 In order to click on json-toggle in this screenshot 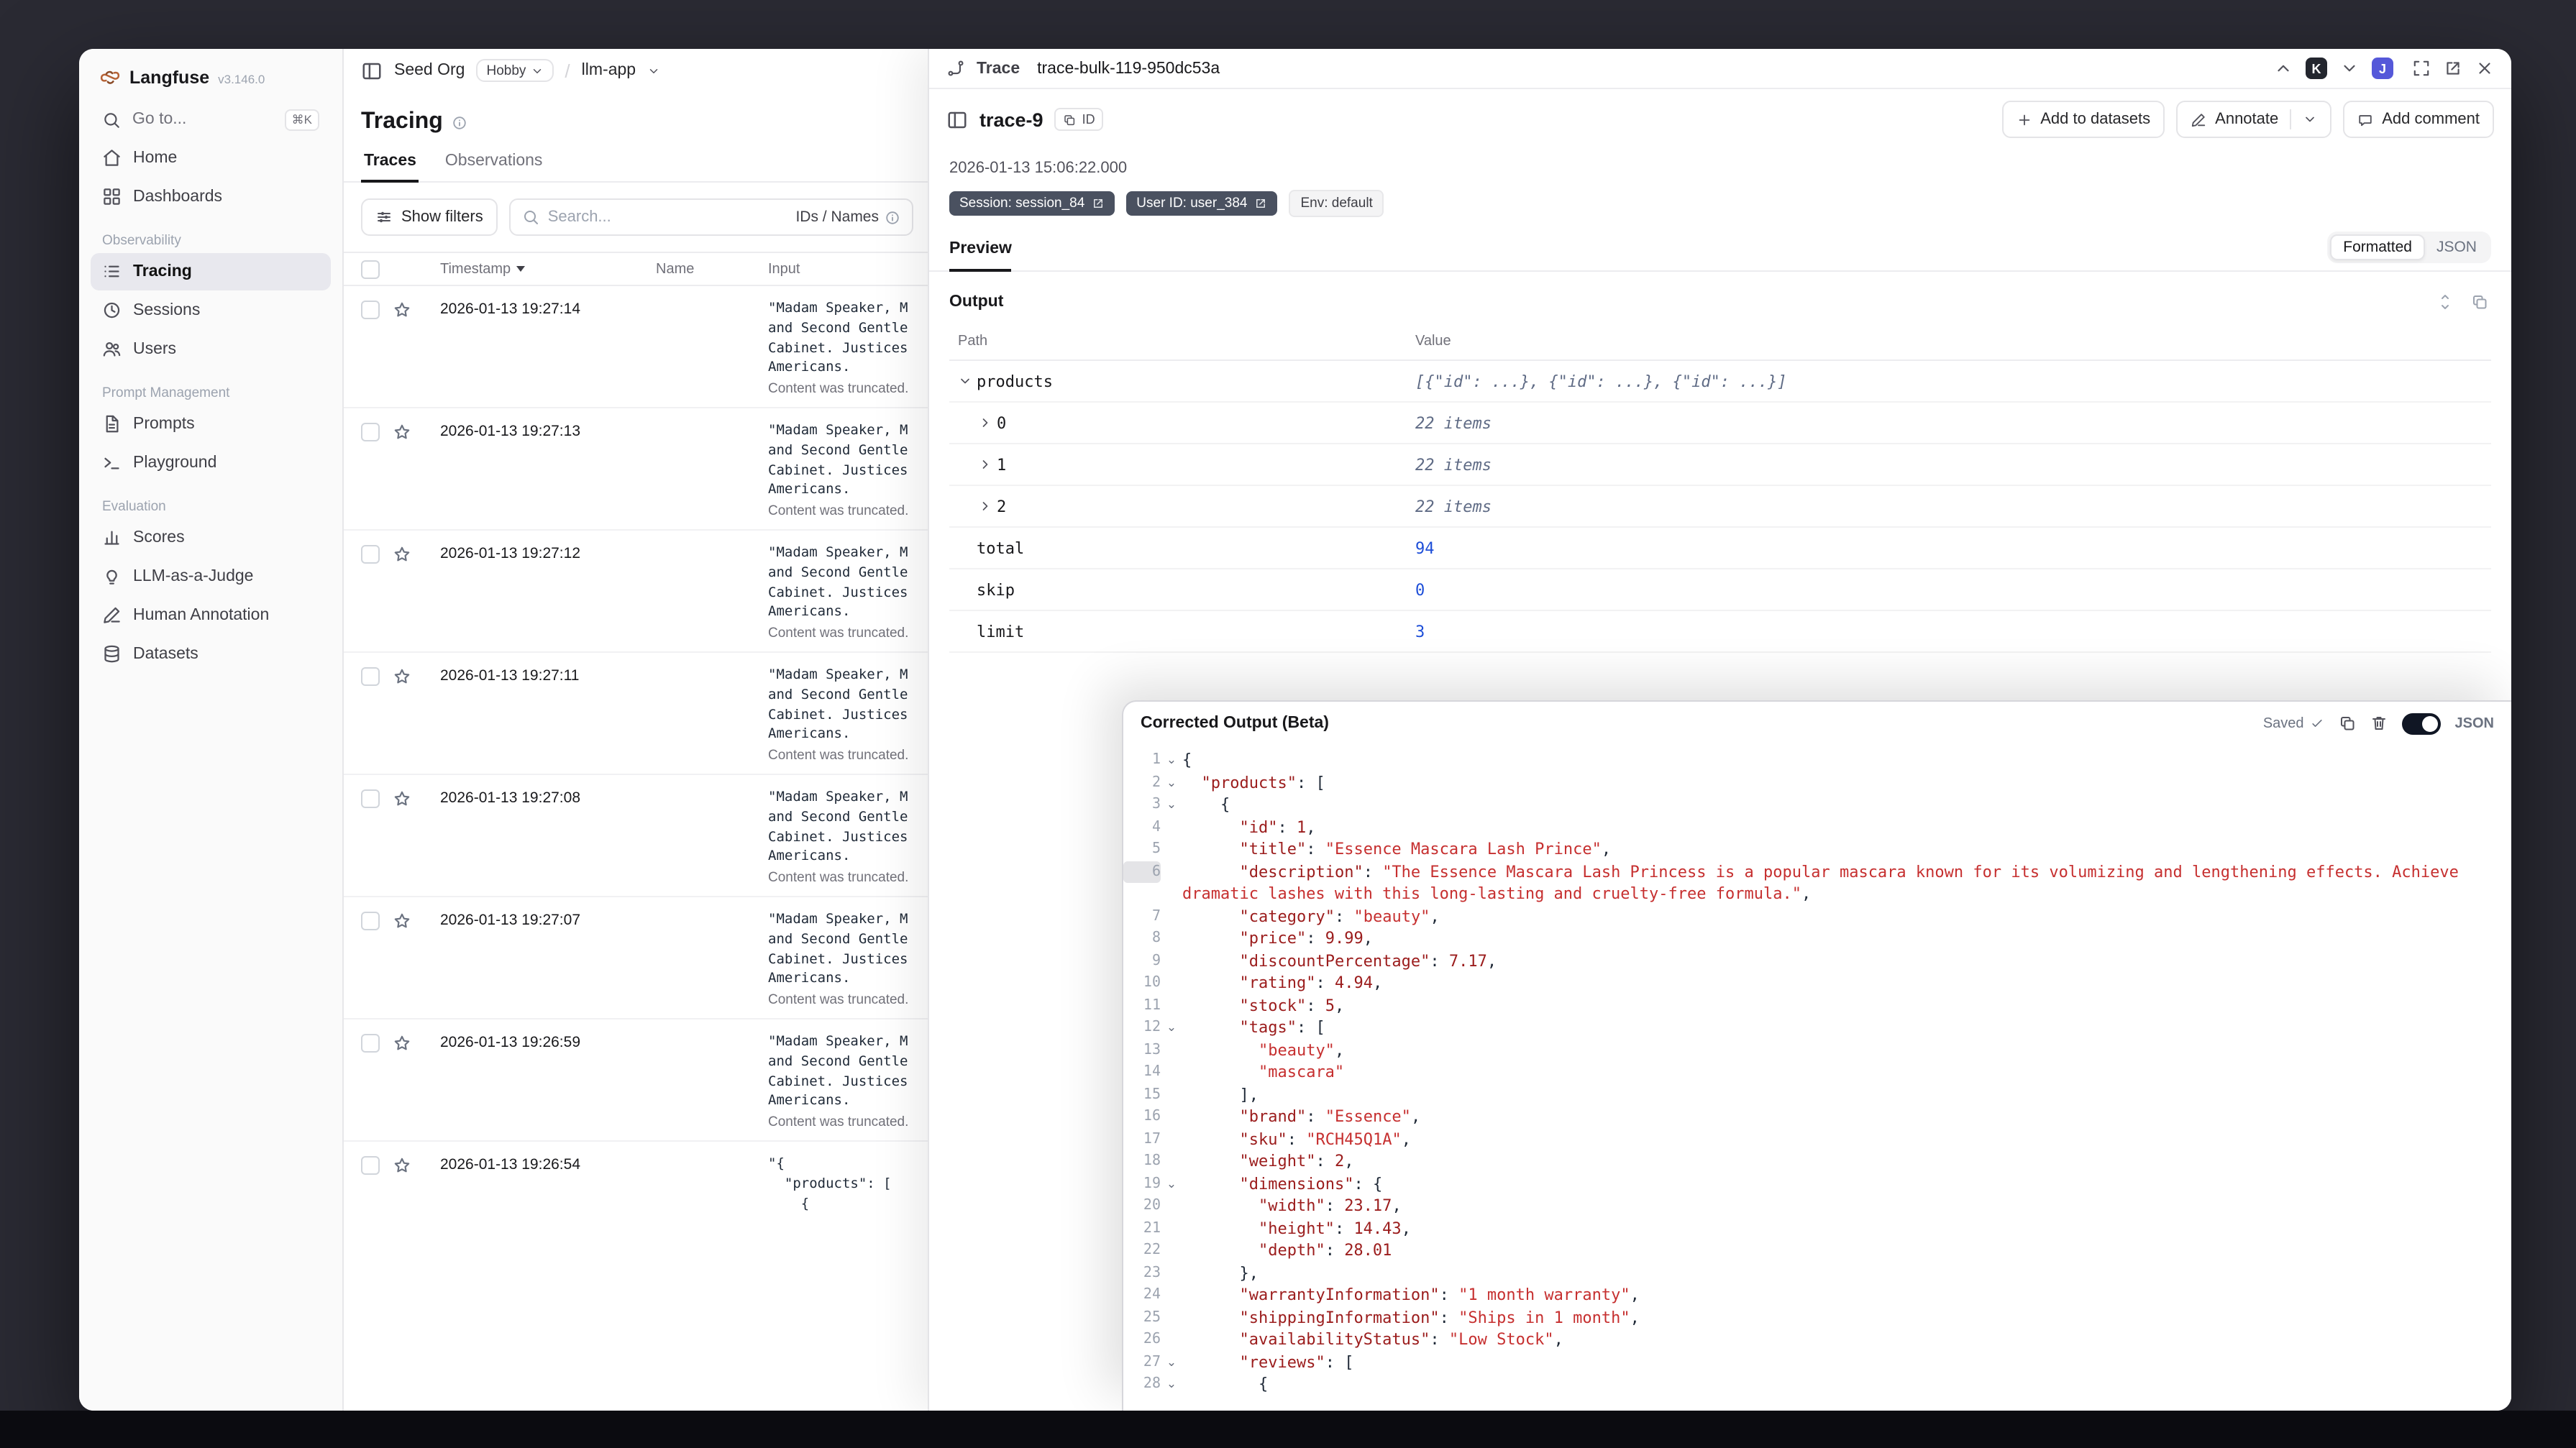, I will do `click(2421, 723)`.